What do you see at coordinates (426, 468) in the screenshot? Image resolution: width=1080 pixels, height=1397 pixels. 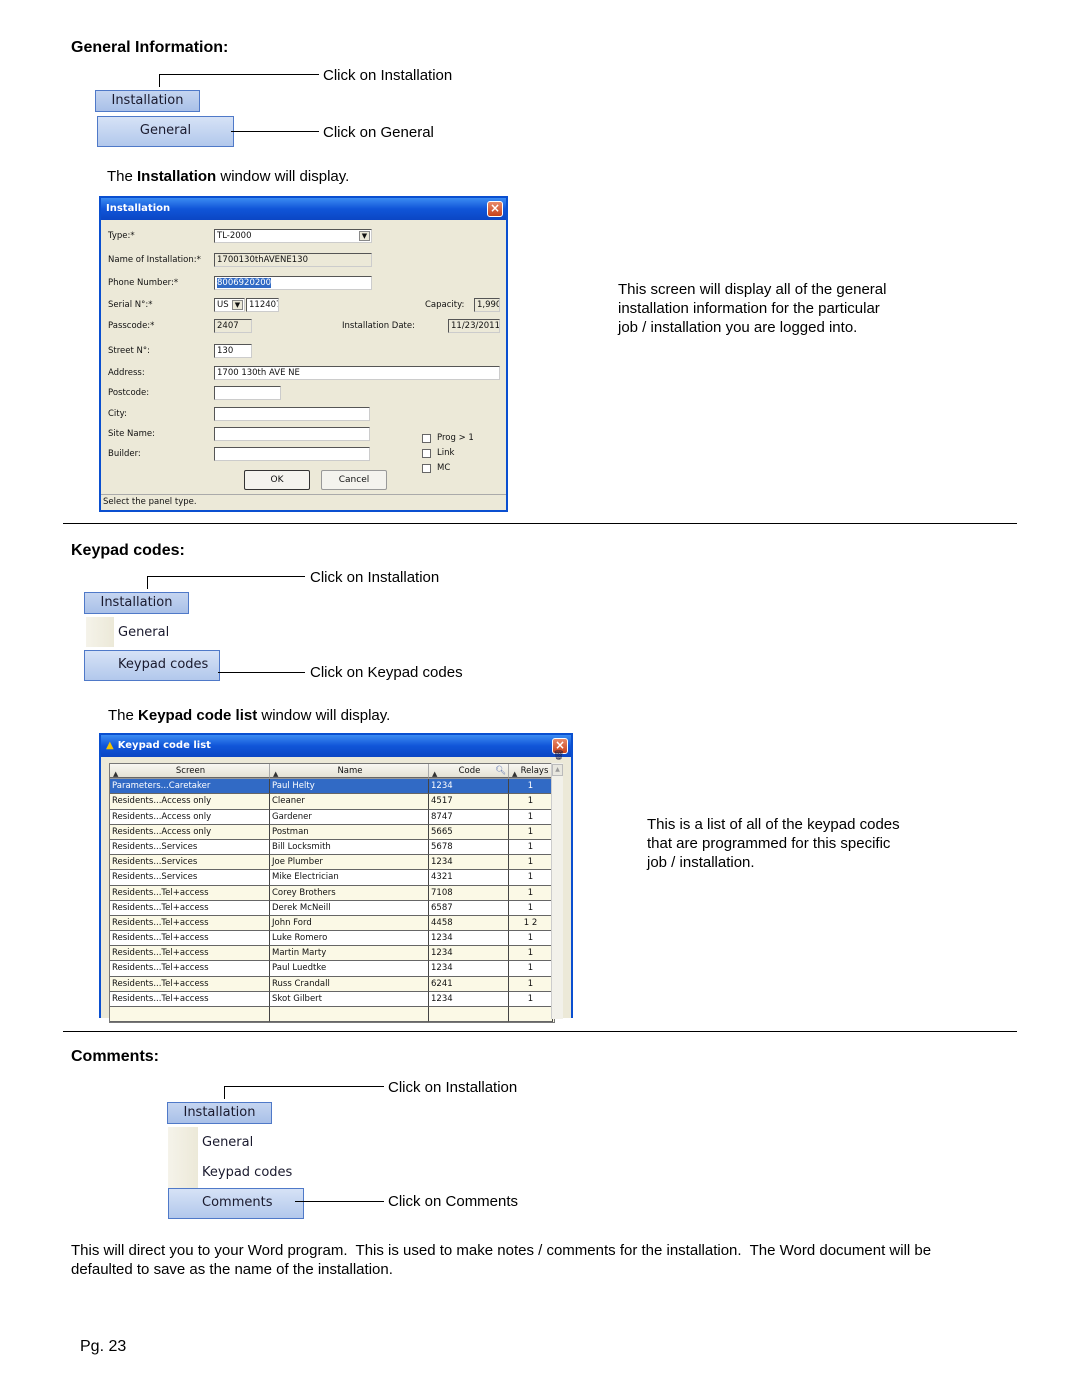 I see `mc-checkbox` at bounding box center [426, 468].